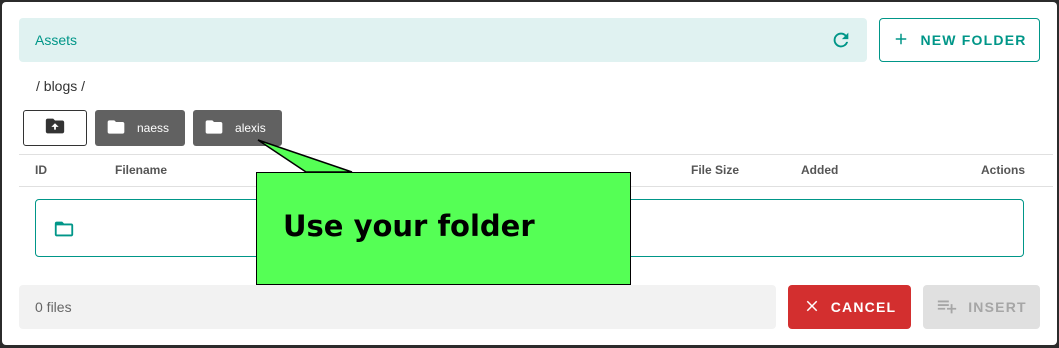 This screenshot has width=1059, height=348. I want to click on folder-chip-naess: naess, so click(140, 128).